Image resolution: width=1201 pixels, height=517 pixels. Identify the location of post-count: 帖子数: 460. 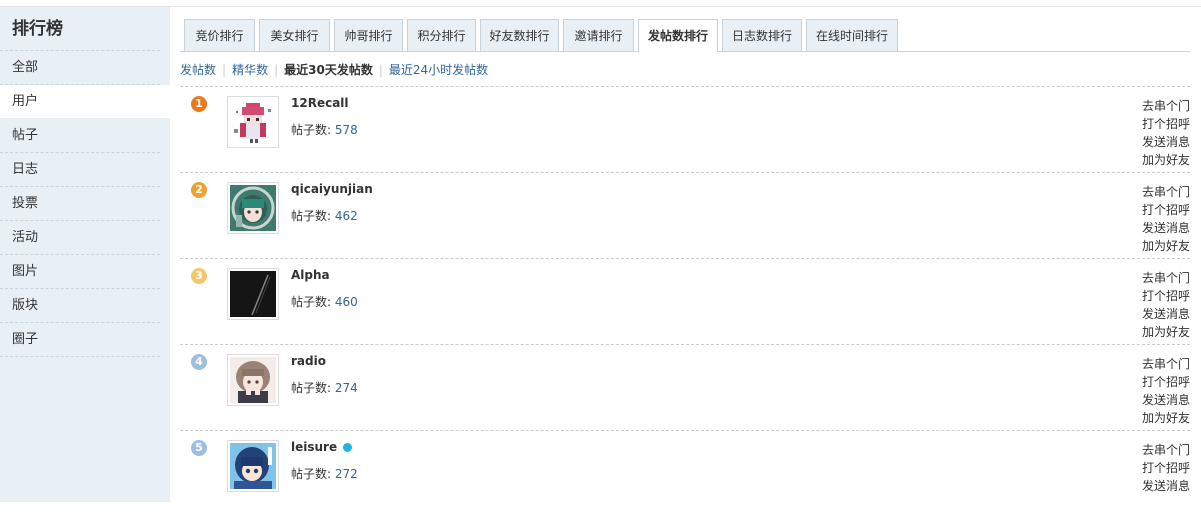
(324, 301).